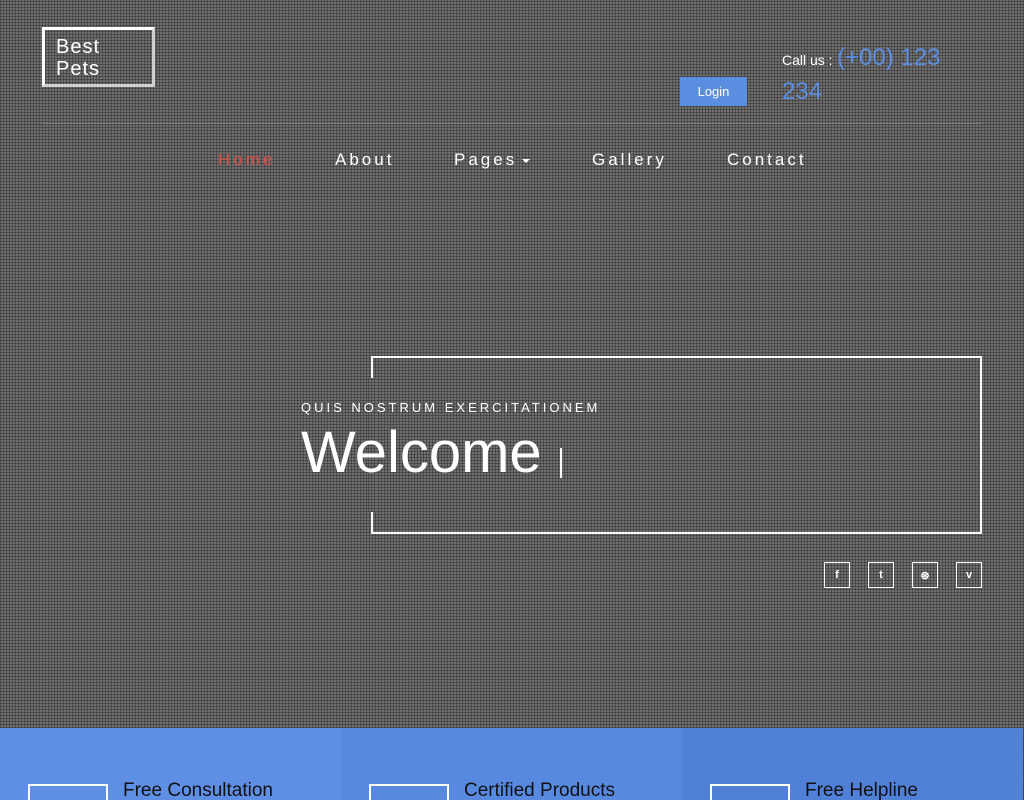  I want to click on hero-title-wrap: Welcome, so click(431, 453).